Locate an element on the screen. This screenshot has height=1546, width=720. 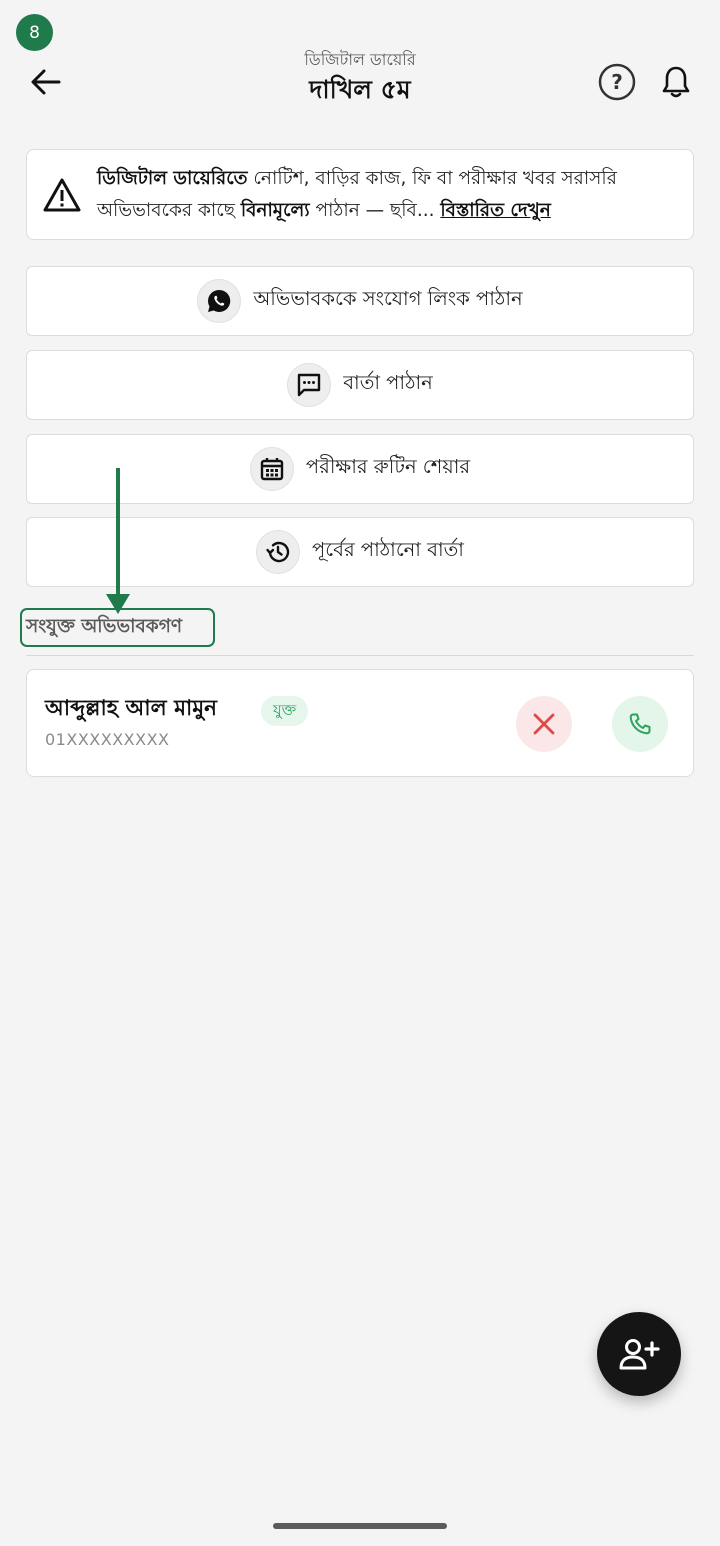
guardian-name: আব্দুল্লাহ আল মামুন is located at coordinates (131, 708).